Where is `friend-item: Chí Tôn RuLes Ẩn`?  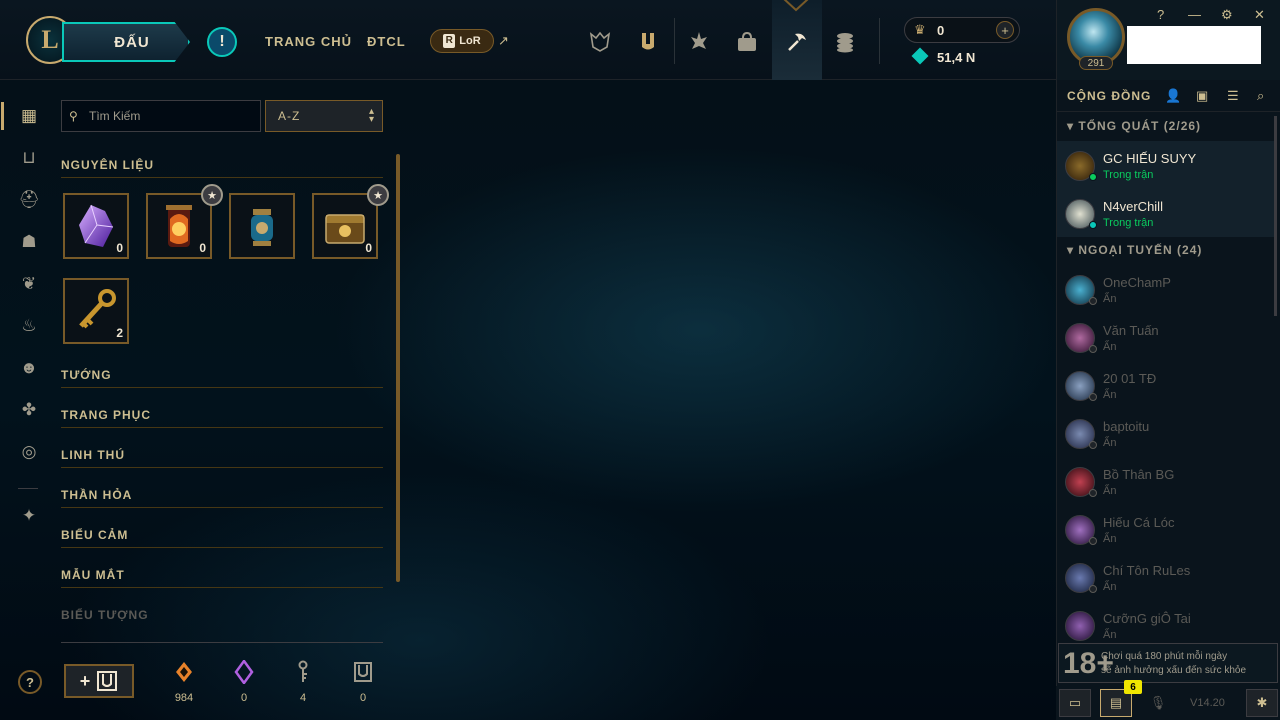
friend-item: Chí Tôn RuLes Ẩn is located at coordinates (1166, 577).